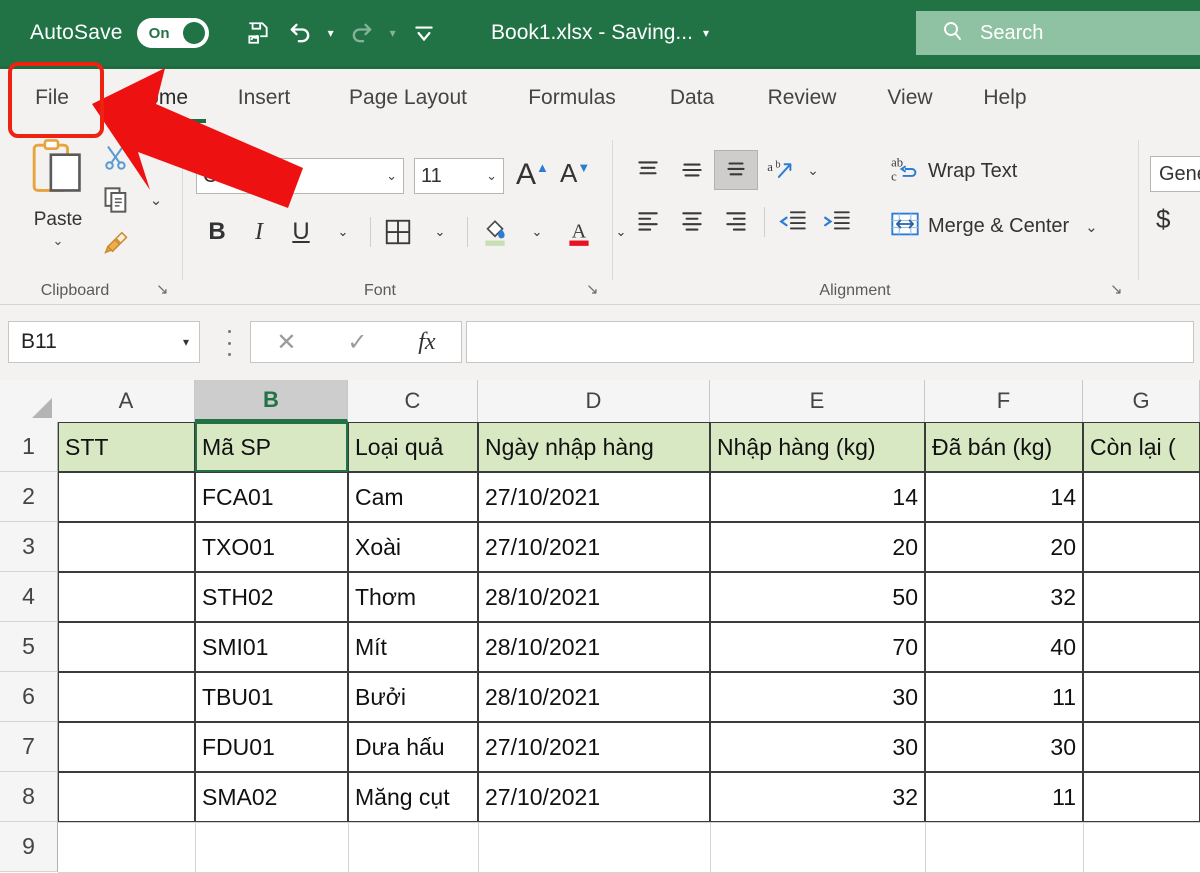 The image size is (1200, 873). I want to click on cell-F3: 20, so click(1004, 547).